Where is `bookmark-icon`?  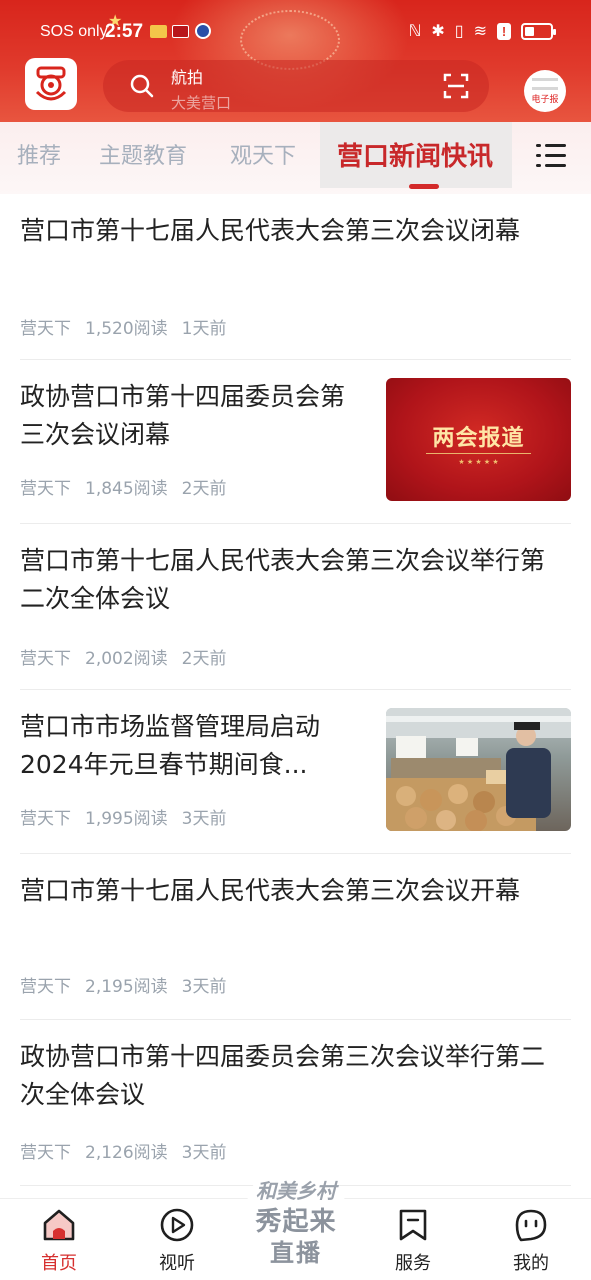
bookmark-icon is located at coordinates (413, 1225).